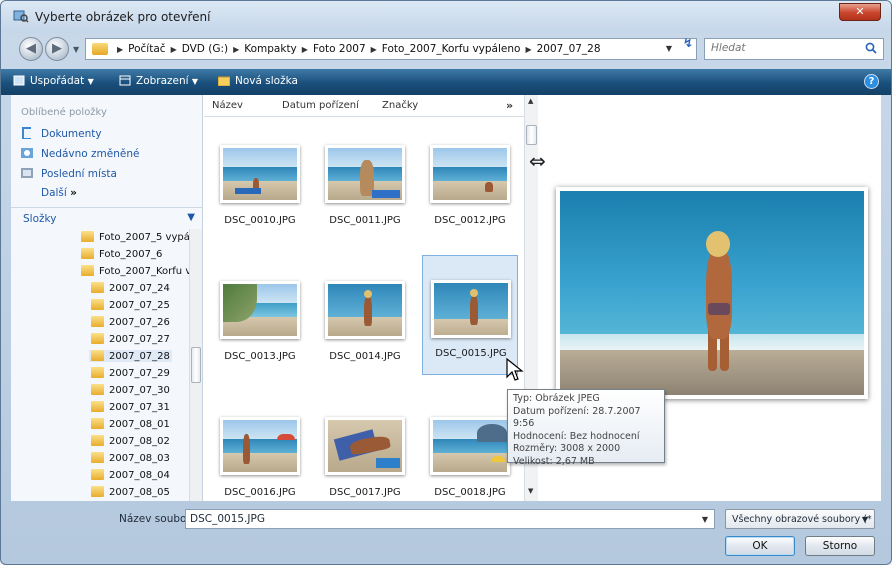 Image resolution: width=892 pixels, height=565 pixels. I want to click on search-input, so click(781, 48).